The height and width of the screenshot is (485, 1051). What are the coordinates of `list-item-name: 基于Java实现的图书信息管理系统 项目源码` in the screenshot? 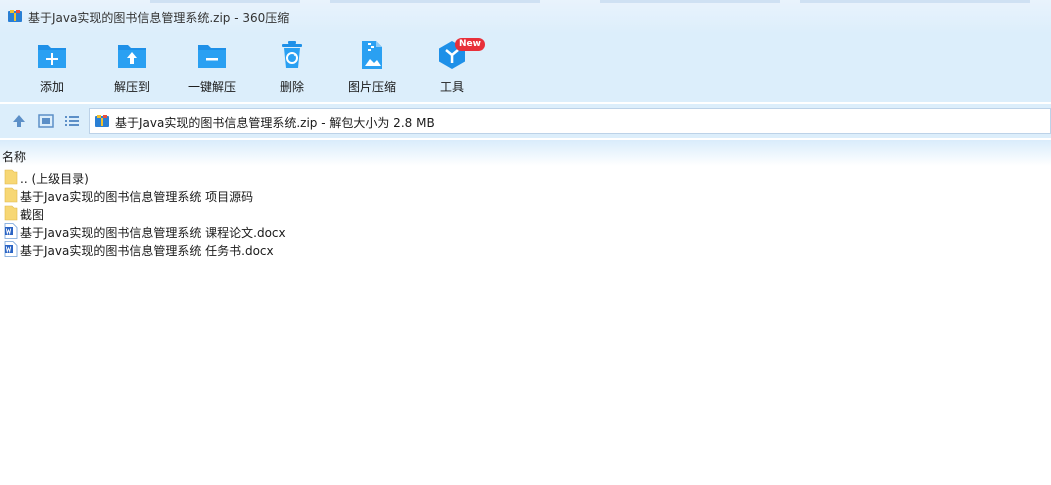 It's located at (137, 197).